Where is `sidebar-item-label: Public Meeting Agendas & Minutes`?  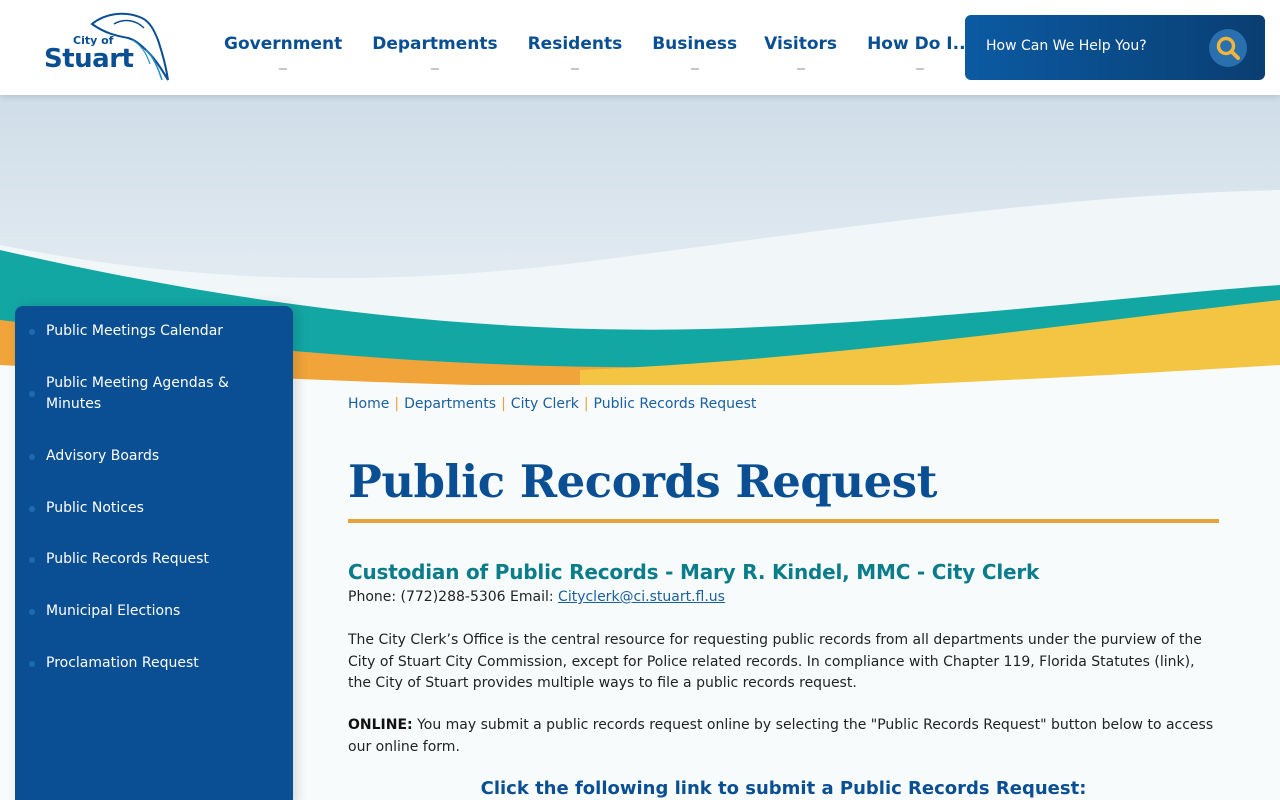 sidebar-item-label: Public Meeting Agendas & Minutes is located at coordinates (137, 393).